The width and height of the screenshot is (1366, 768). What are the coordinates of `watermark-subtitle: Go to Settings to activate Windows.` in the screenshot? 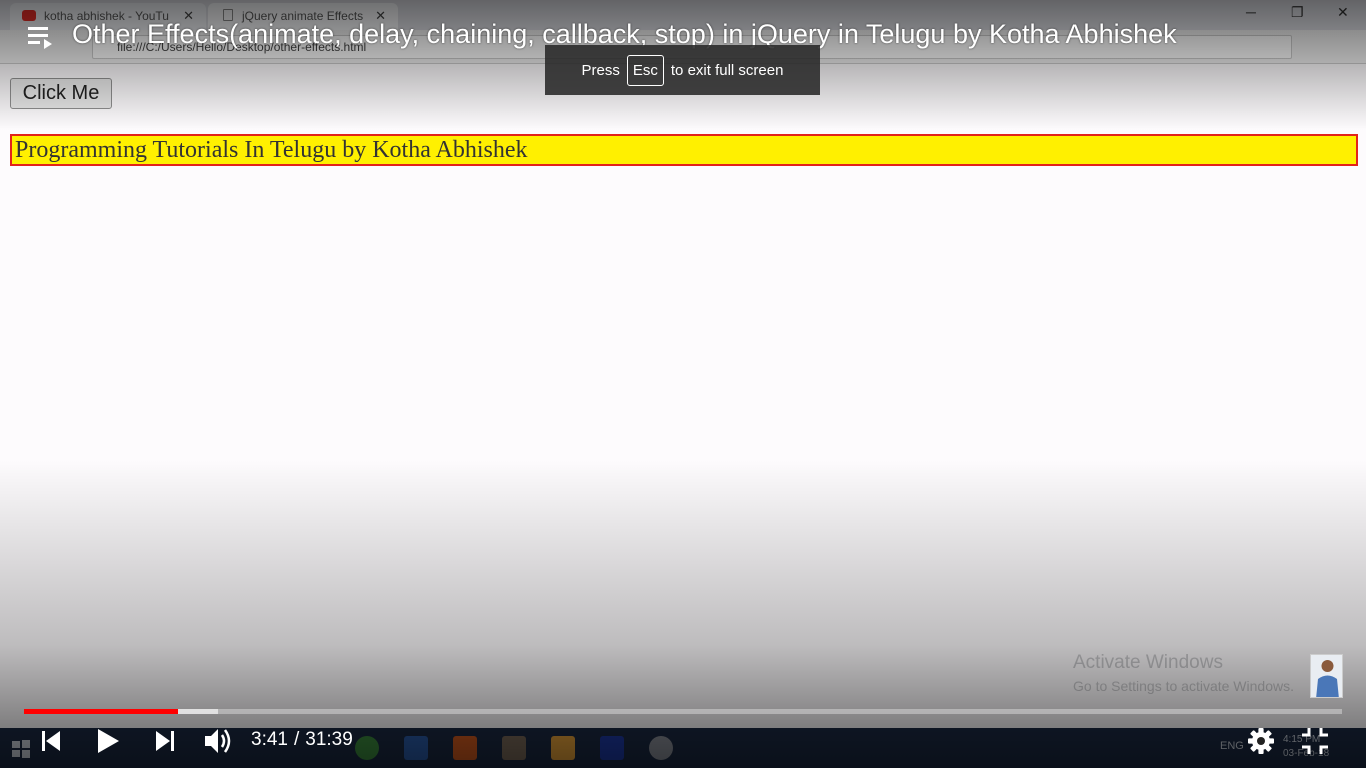 It's located at (1183, 686).